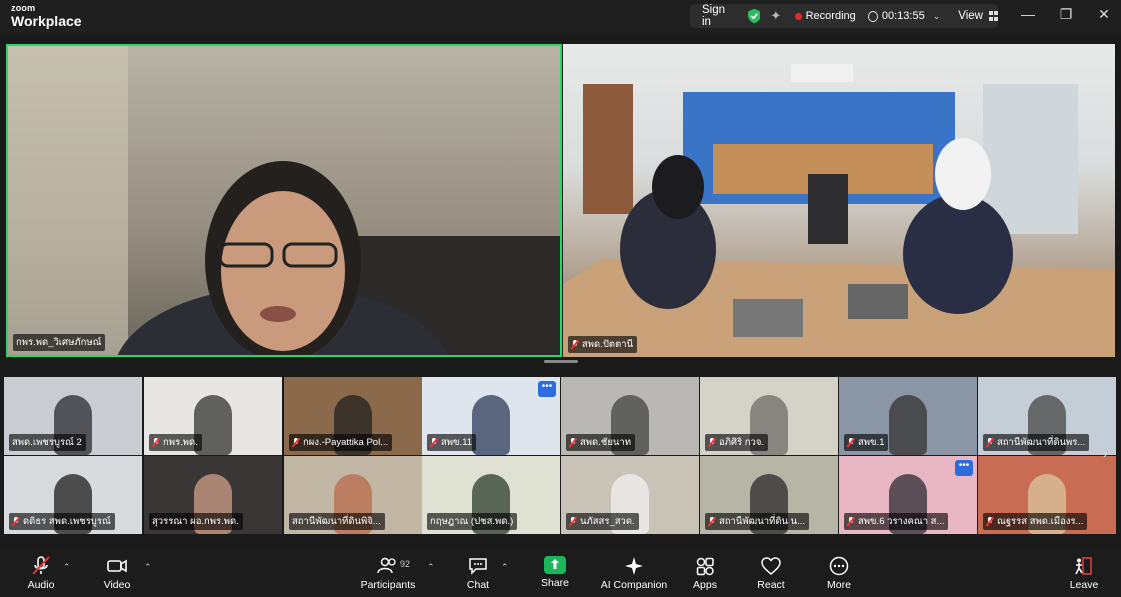 The image size is (1121, 597). What do you see at coordinates (754, 16) in the screenshot?
I see `shield-icon` at bounding box center [754, 16].